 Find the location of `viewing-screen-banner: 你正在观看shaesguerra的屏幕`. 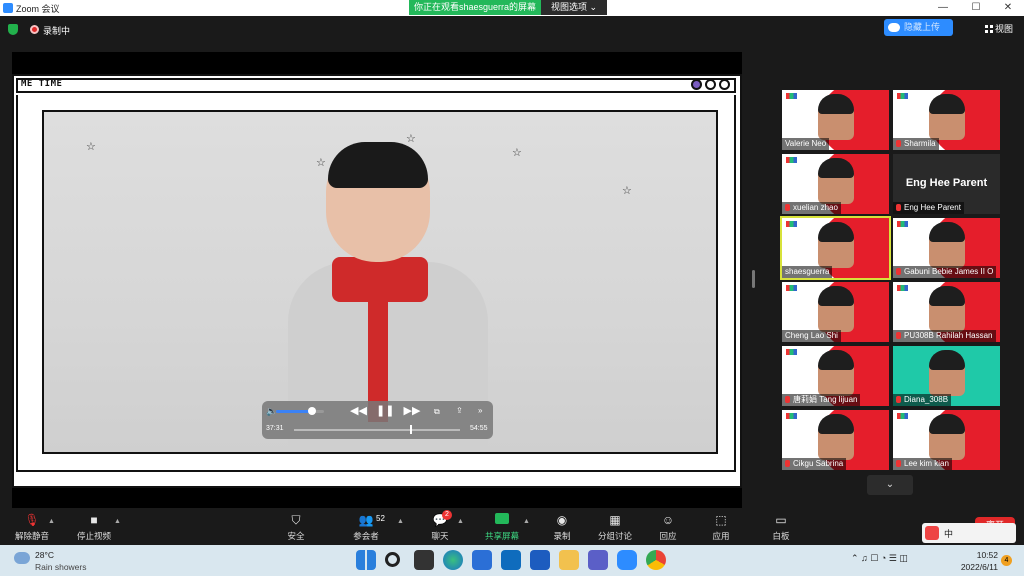

viewing-screen-banner: 你正在观看shaesguerra的屏幕 is located at coordinates (475, 7).